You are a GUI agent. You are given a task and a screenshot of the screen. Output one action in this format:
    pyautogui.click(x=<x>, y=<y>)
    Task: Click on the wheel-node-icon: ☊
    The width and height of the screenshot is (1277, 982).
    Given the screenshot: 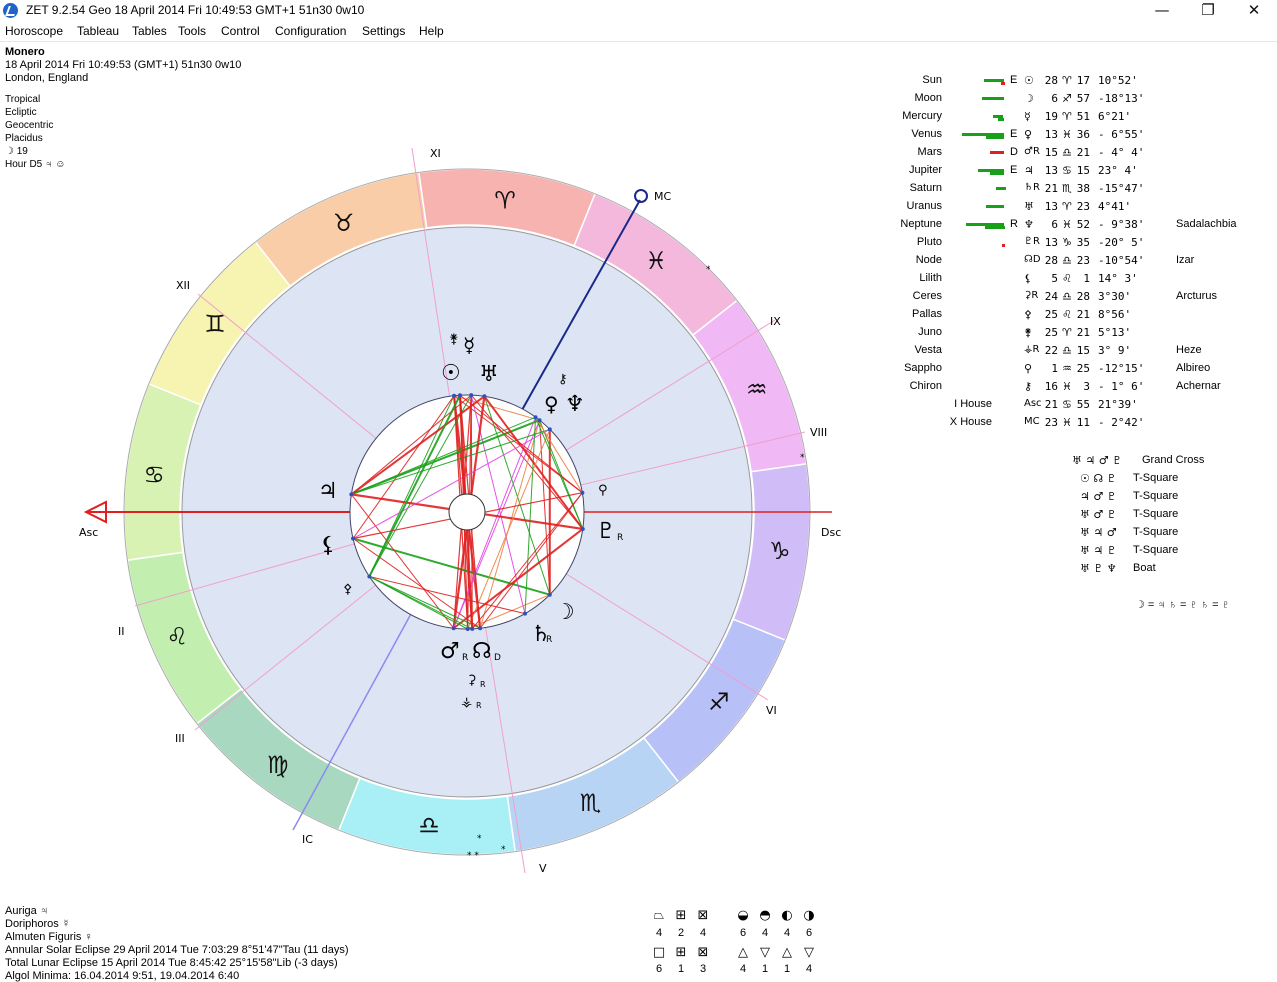 What is the action you would take?
    pyautogui.click(x=482, y=651)
    